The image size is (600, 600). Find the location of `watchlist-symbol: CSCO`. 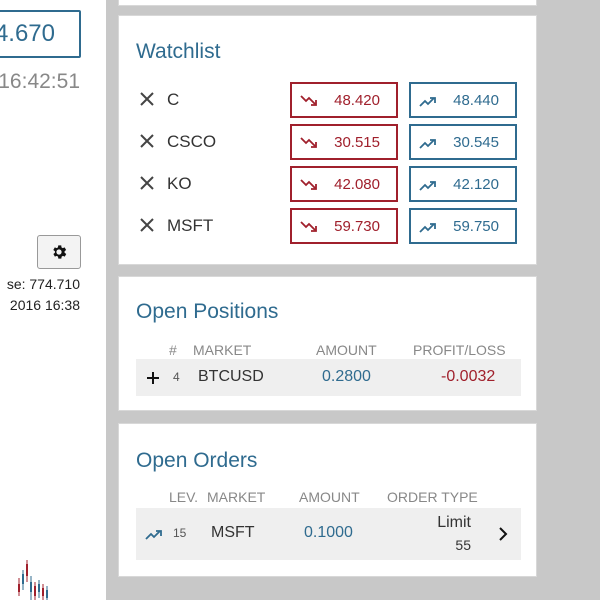

watchlist-symbol: CSCO is located at coordinates (192, 141).